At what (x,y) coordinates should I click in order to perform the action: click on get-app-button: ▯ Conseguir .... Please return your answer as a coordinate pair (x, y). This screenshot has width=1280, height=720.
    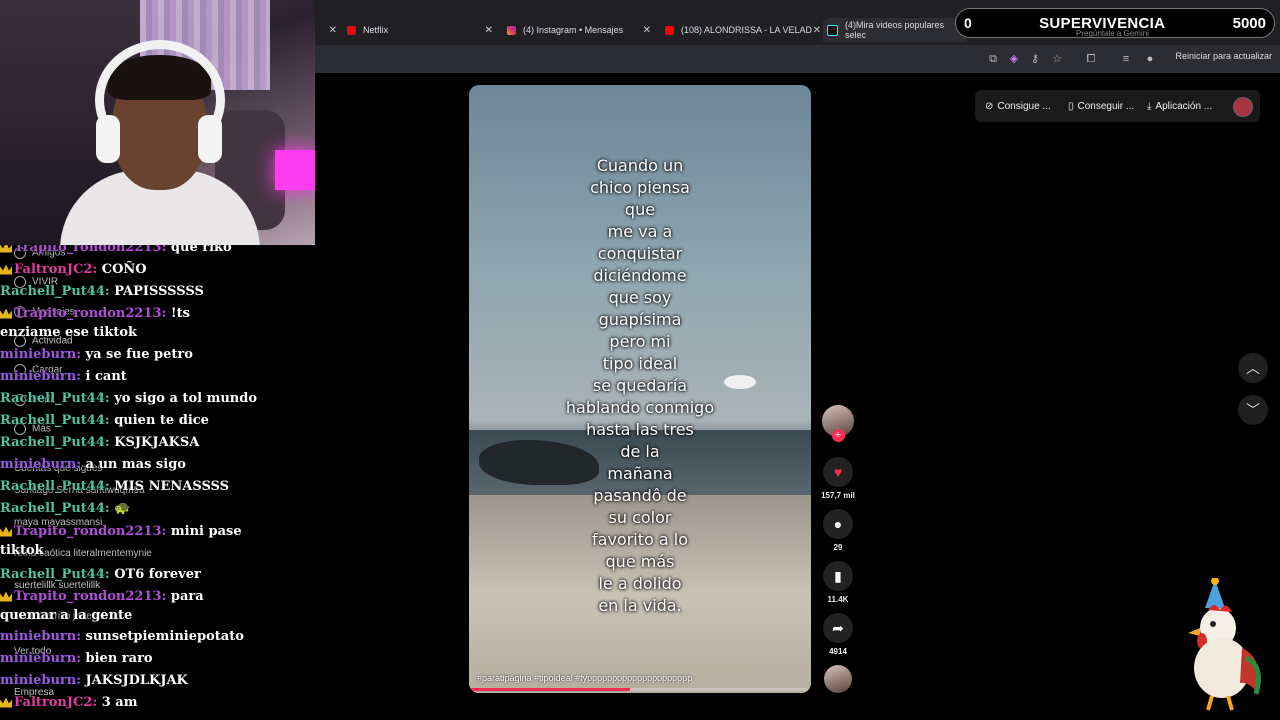
    Looking at the image, I should click on (1101, 106).